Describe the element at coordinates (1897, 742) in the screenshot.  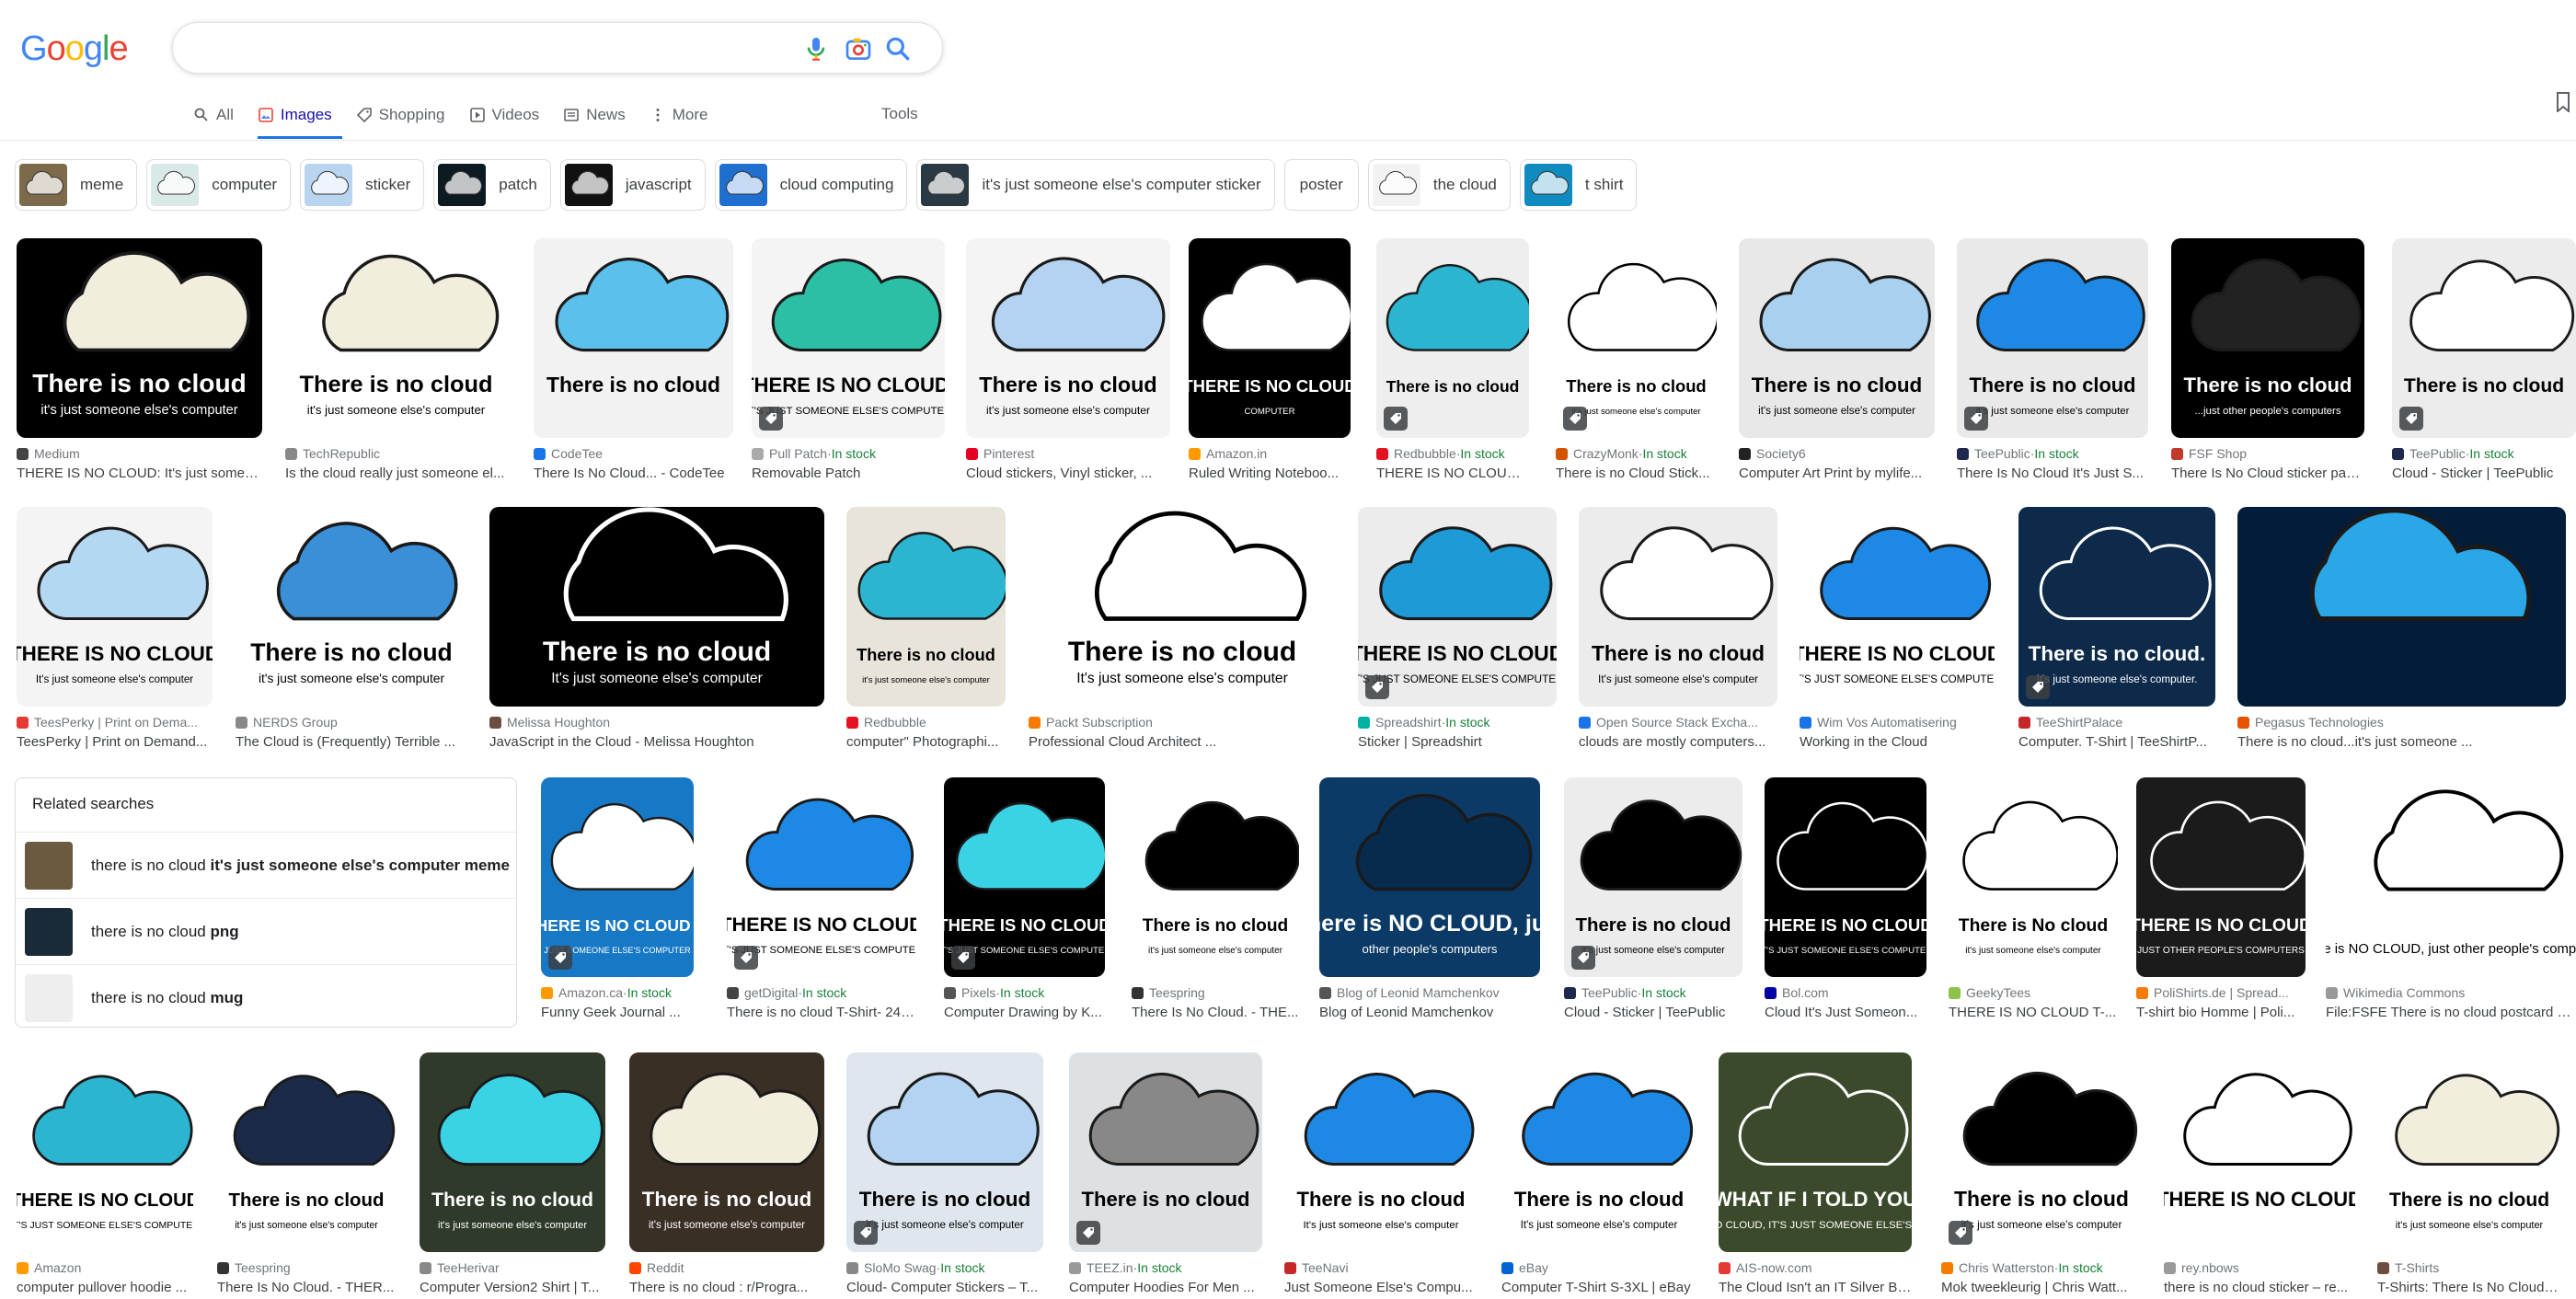
I see `result-title: Working in the Cloud` at that location.